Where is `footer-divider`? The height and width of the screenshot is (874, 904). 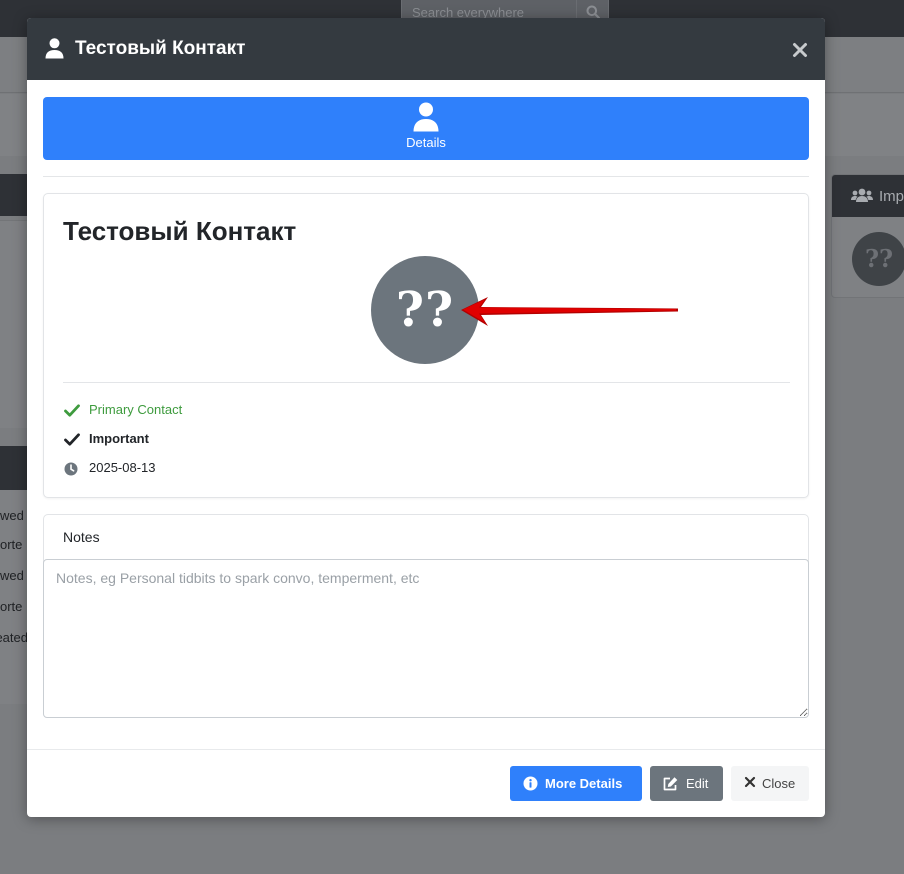
footer-divider is located at coordinates (426, 749).